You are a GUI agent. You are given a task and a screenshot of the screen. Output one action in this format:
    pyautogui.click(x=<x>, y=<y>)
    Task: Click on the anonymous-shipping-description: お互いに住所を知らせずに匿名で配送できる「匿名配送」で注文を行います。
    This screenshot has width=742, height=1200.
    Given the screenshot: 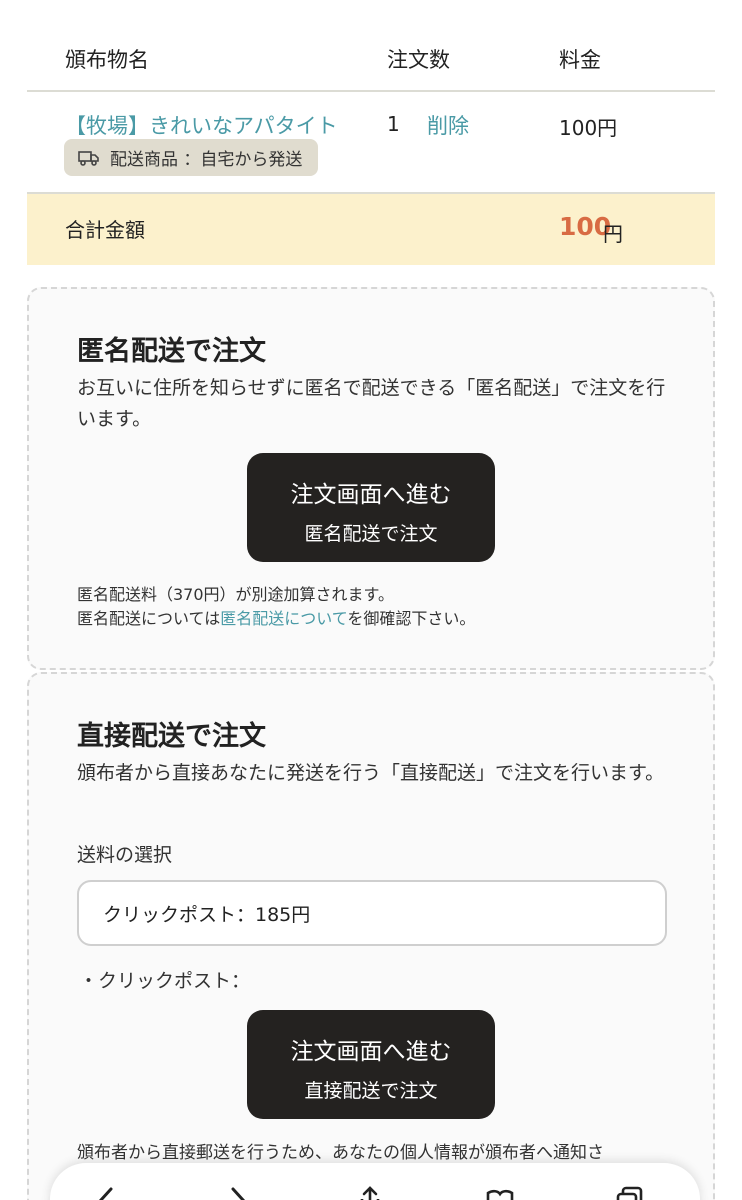 What is the action you would take?
    pyautogui.click(x=371, y=403)
    